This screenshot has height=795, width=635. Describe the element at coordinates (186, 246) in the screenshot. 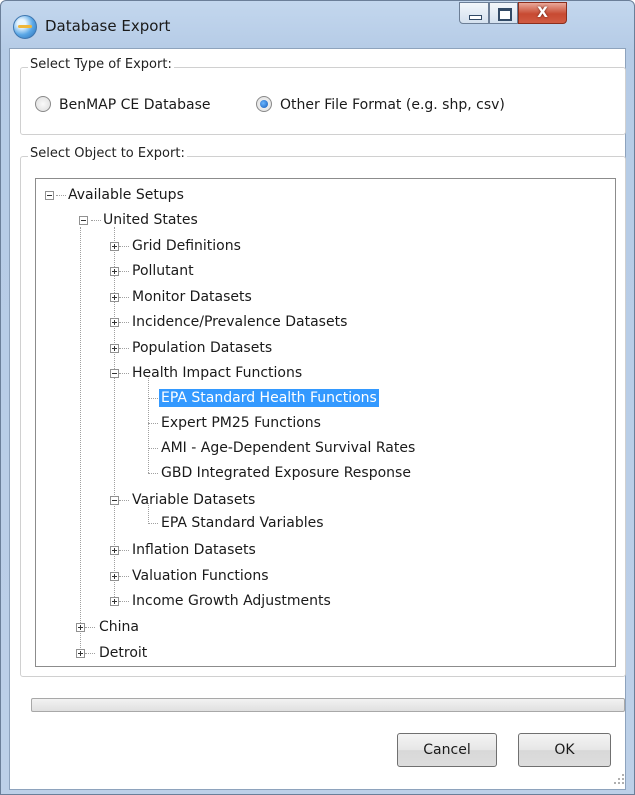

I see `tree-node-grid-definitions: Grid Definitions` at that location.